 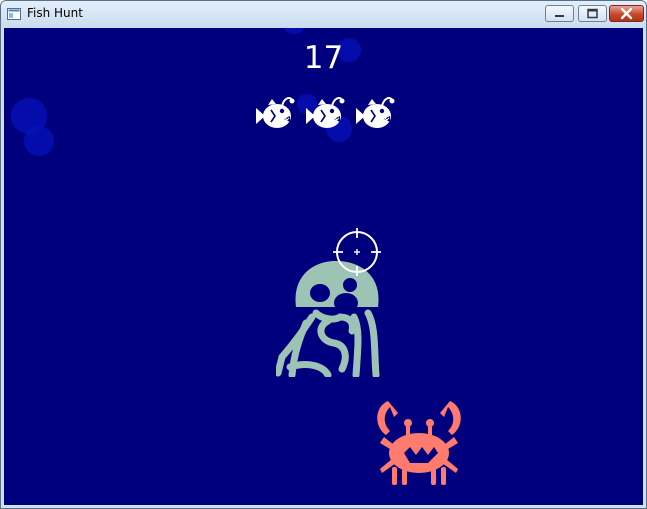 What do you see at coordinates (357, 252) in the screenshot?
I see `crosshair-cursor` at bounding box center [357, 252].